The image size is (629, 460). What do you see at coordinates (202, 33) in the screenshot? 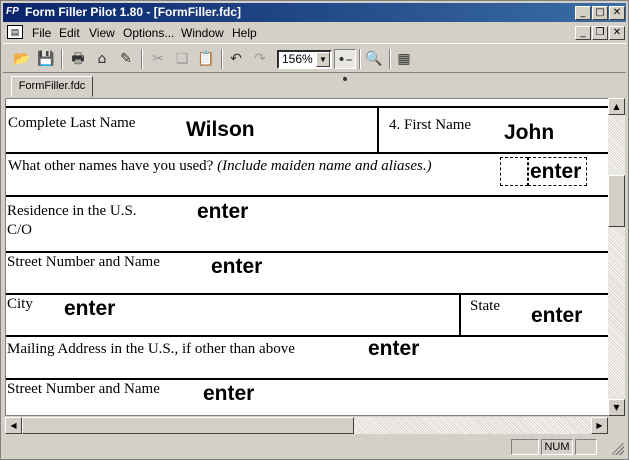
I see `menu-window: Window` at bounding box center [202, 33].